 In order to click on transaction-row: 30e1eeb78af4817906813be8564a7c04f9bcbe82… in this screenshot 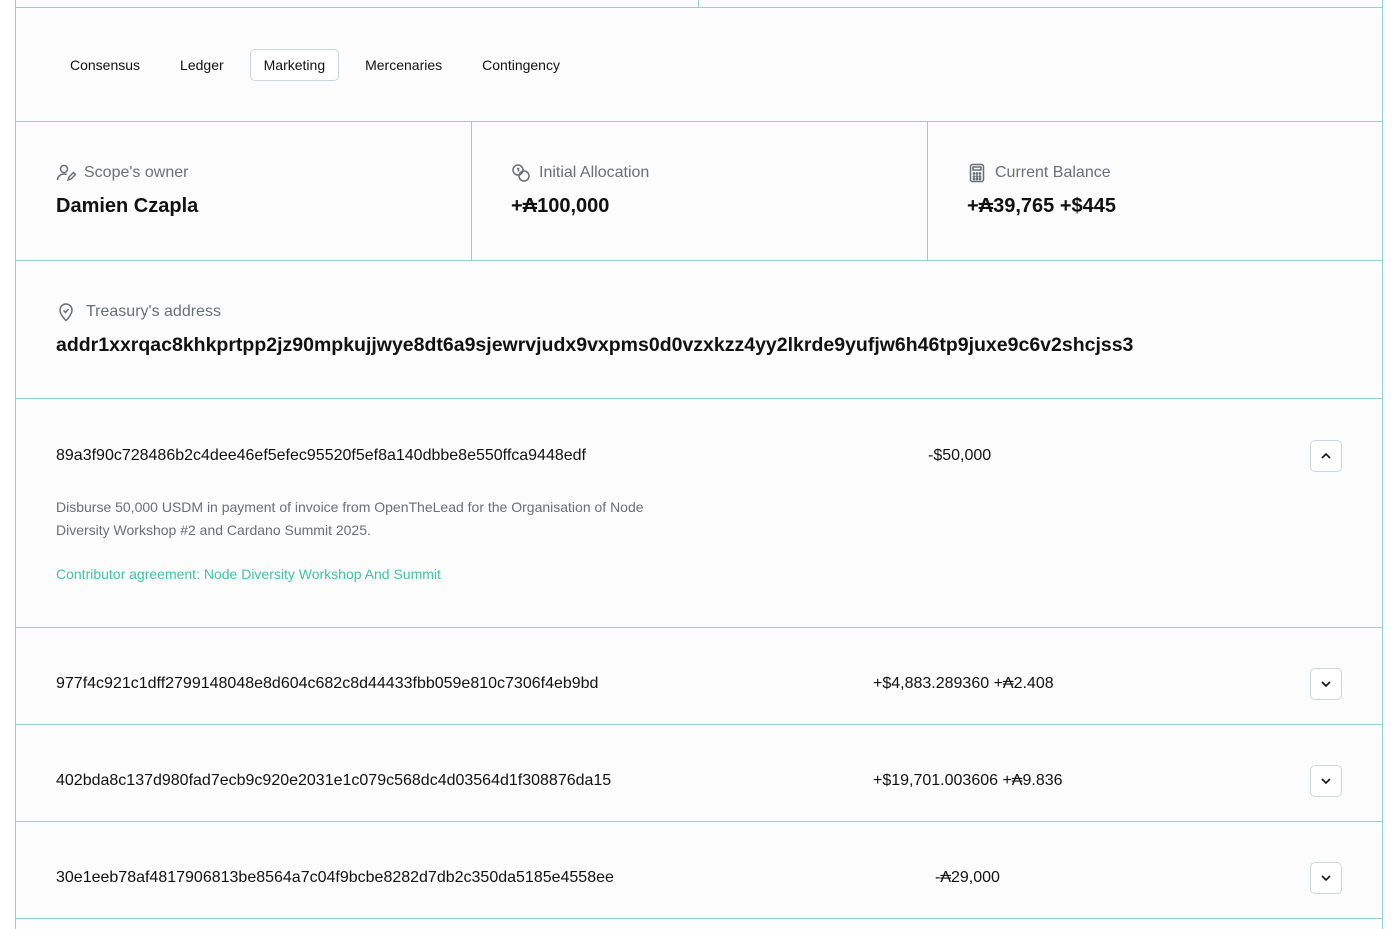, I will do `click(699, 870)`.